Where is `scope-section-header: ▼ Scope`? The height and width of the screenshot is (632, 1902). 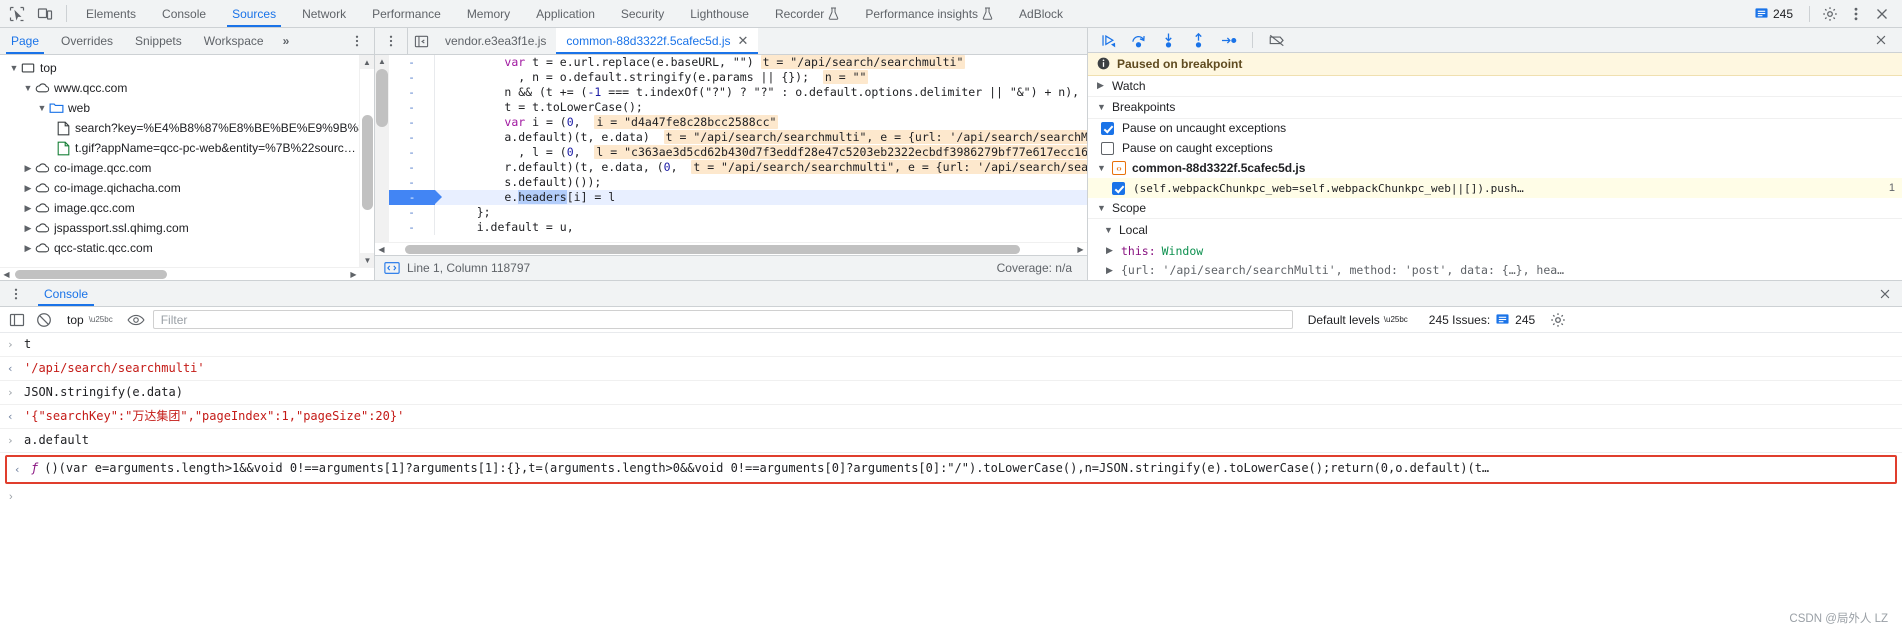
scope-section-header: ▼ Scope is located at coordinates (1495, 209).